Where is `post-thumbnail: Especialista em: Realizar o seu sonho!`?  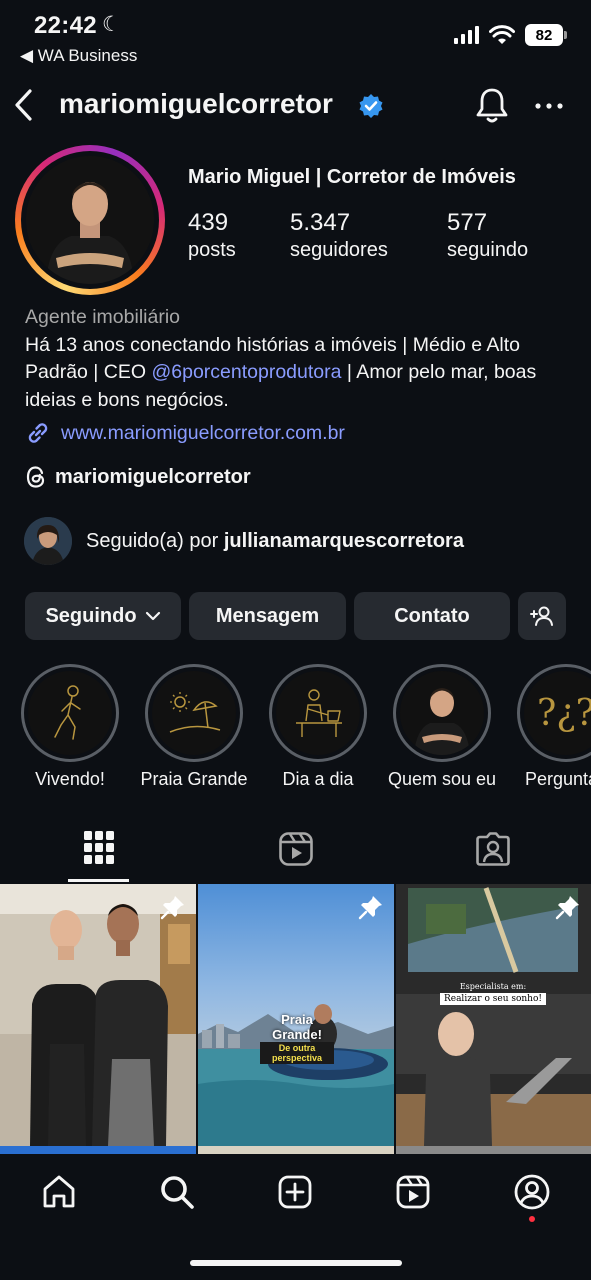 post-thumbnail: Especialista em: Realizar o seu sonho! is located at coordinates (493, 1015).